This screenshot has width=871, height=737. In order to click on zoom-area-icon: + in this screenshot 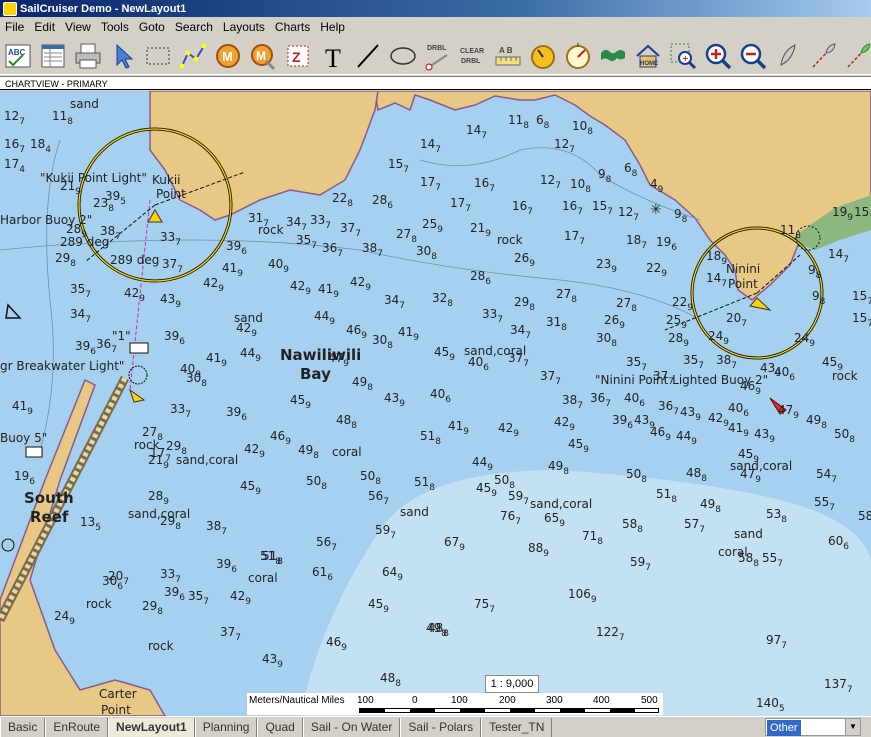, I will do `click(683, 56)`.